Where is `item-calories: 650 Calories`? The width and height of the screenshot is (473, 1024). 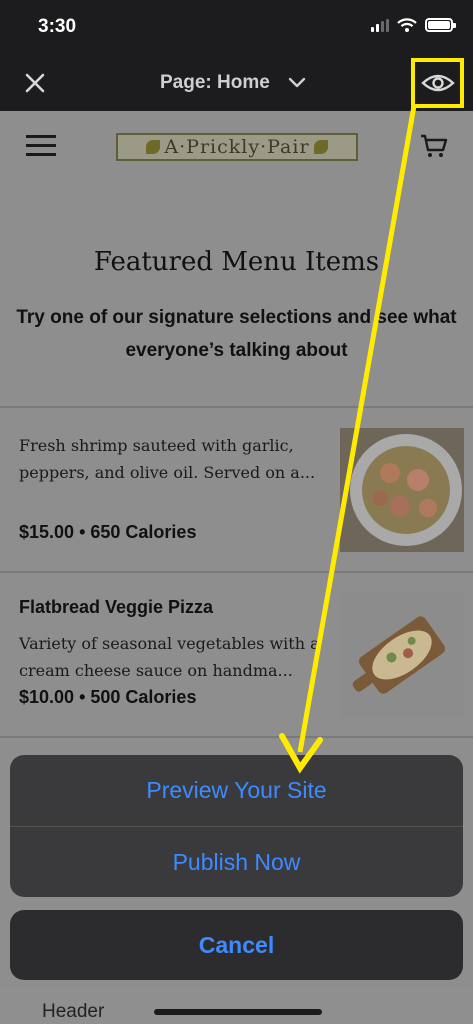
item-calories: 650 Calories is located at coordinates (143, 532).